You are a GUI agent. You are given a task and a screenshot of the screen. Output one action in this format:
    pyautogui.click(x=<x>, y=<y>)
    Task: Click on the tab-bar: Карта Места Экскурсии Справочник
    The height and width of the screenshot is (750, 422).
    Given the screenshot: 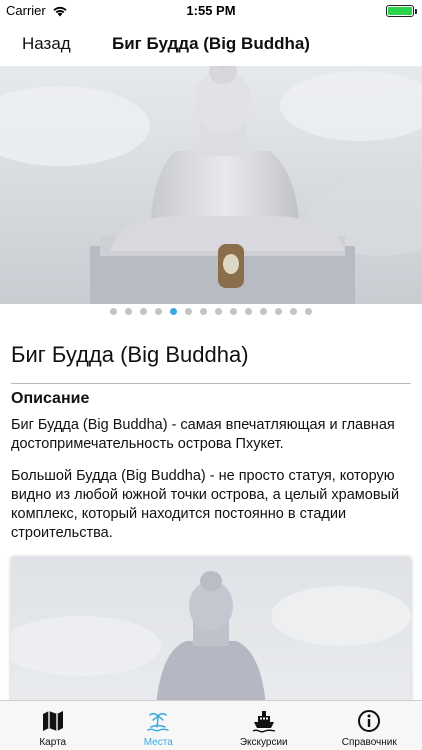 What is the action you would take?
    pyautogui.click(x=211, y=725)
    